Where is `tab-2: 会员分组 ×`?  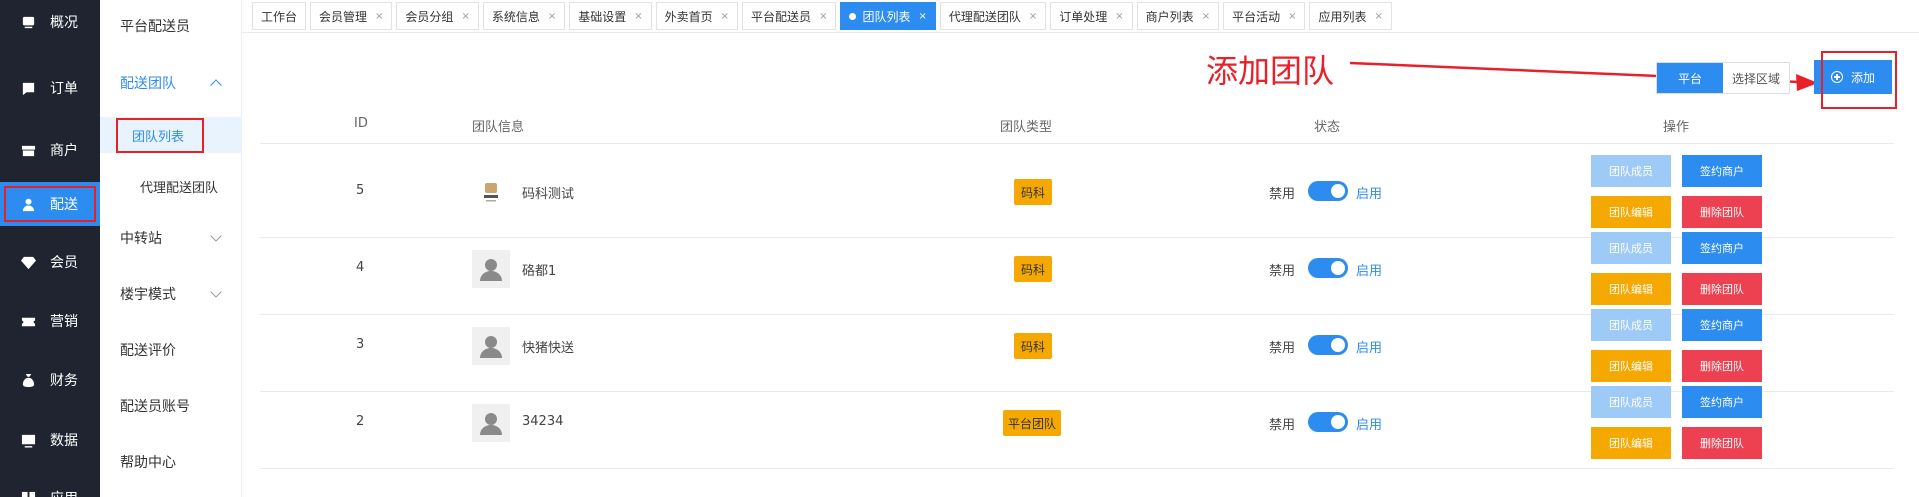
tab-2: 会员分组 × is located at coordinates (437, 16).